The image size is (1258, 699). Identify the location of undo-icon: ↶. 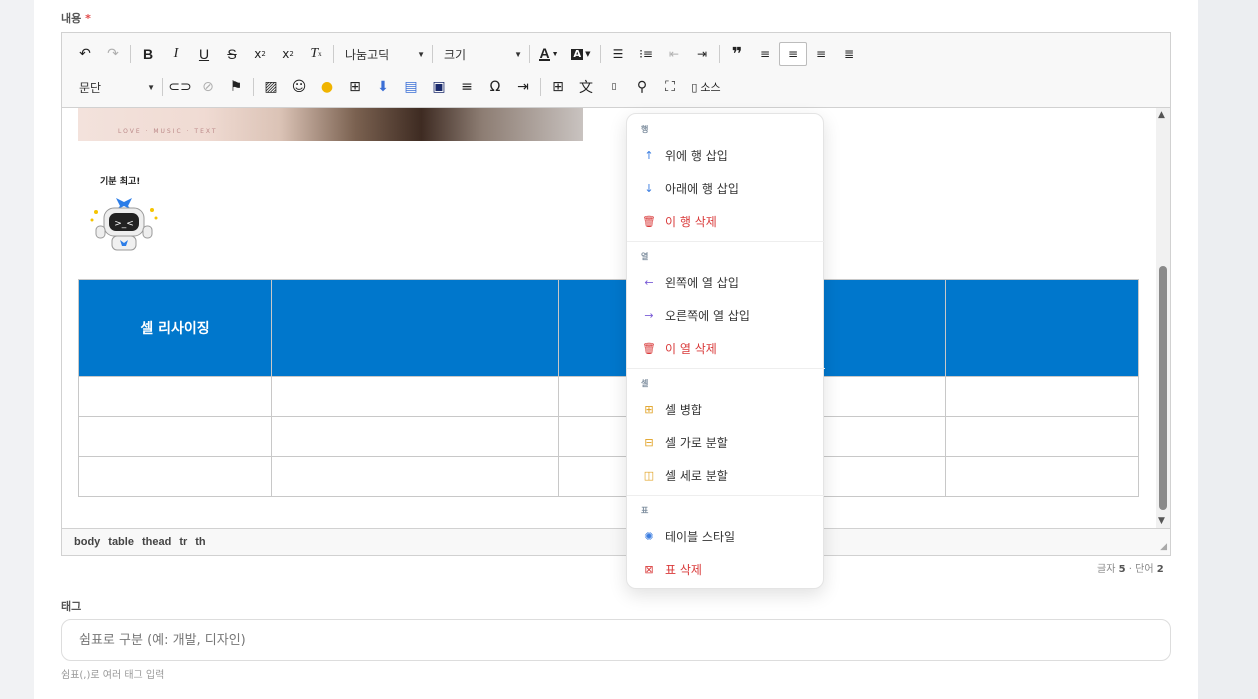
(85, 54).